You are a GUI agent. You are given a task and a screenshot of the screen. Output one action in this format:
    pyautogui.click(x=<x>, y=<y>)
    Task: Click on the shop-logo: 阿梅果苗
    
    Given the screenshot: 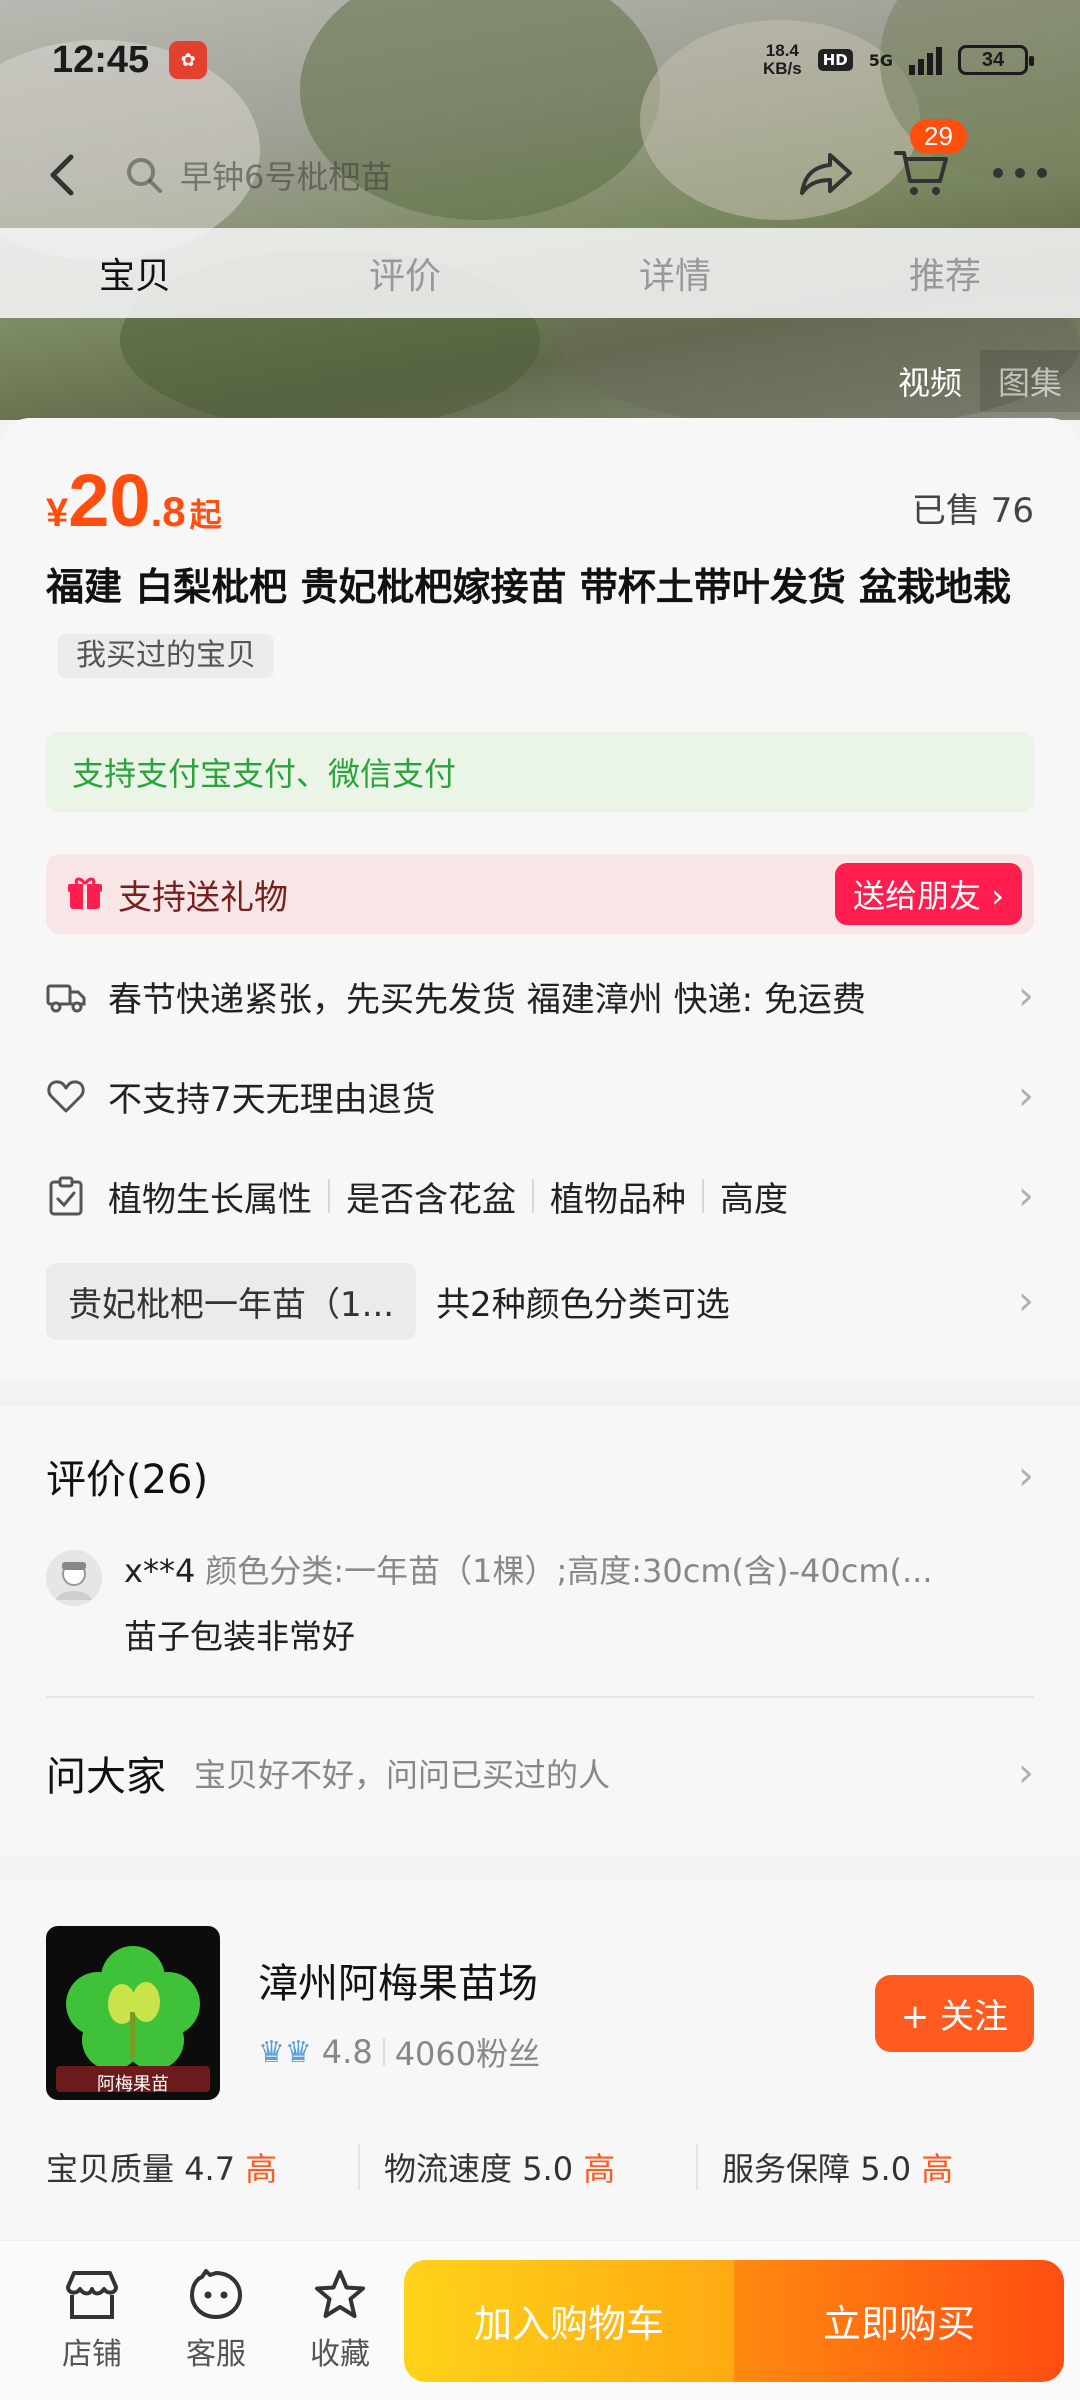 What is the action you would take?
    pyautogui.click(x=133, y=2013)
    